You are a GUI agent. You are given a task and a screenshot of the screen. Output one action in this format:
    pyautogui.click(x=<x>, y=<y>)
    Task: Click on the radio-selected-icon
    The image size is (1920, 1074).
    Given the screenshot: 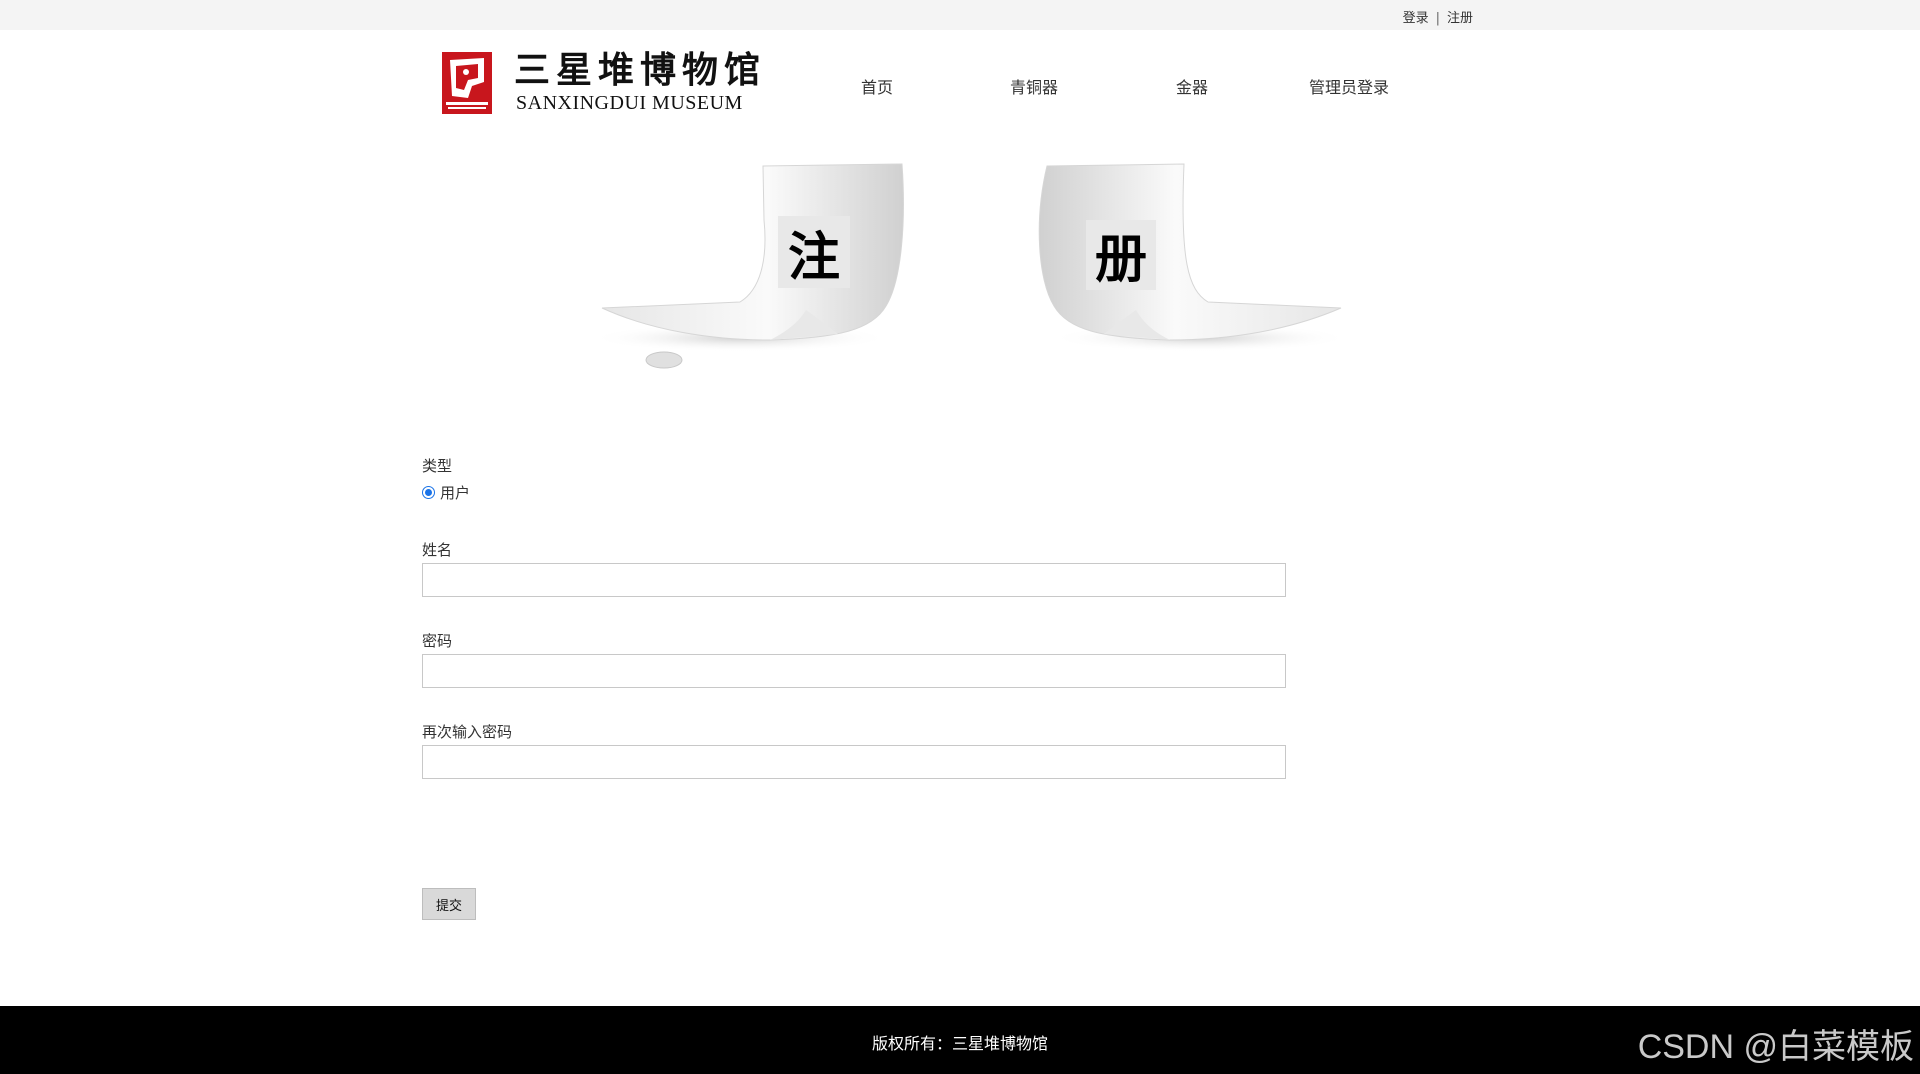 What is the action you would take?
    pyautogui.click(x=428, y=492)
    